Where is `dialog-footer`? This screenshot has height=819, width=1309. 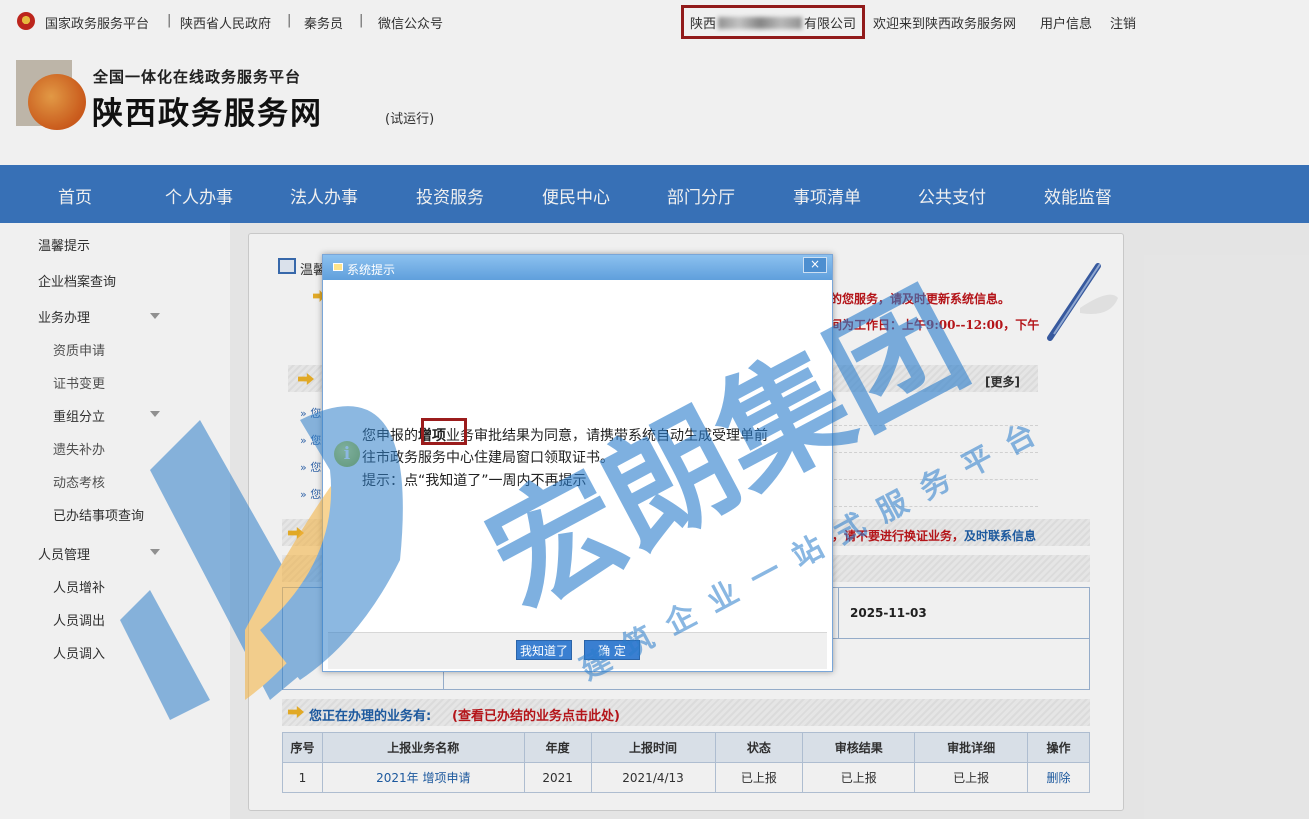 dialog-footer is located at coordinates (577, 650).